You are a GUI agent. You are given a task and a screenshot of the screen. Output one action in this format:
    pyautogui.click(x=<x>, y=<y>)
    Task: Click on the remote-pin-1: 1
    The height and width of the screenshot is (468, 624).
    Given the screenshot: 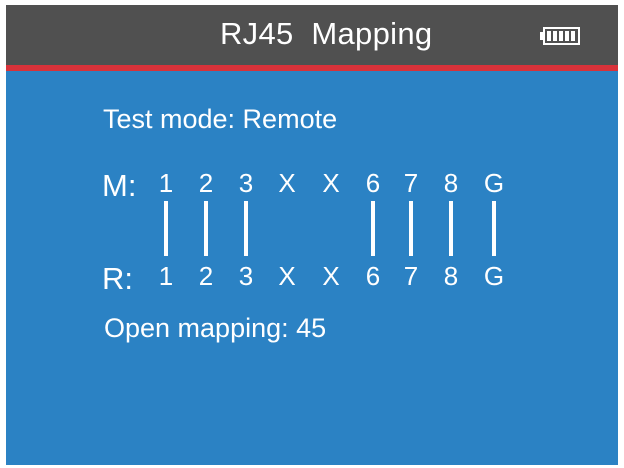 What is the action you would take?
    pyautogui.click(x=166, y=276)
    